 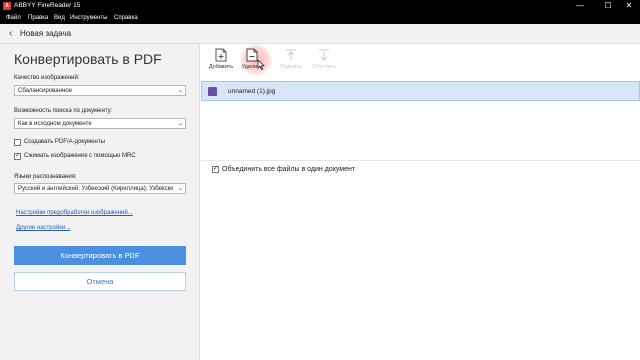 I want to click on searchability-value: Как в исходном документе, so click(x=55, y=124).